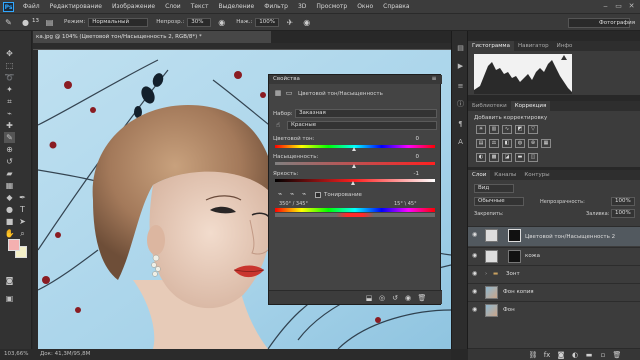 Image resolution: width=640 pixels, height=360 pixels. What do you see at coordinates (302, 6) in the screenshot?
I see `menu-3d: 3D` at bounding box center [302, 6].